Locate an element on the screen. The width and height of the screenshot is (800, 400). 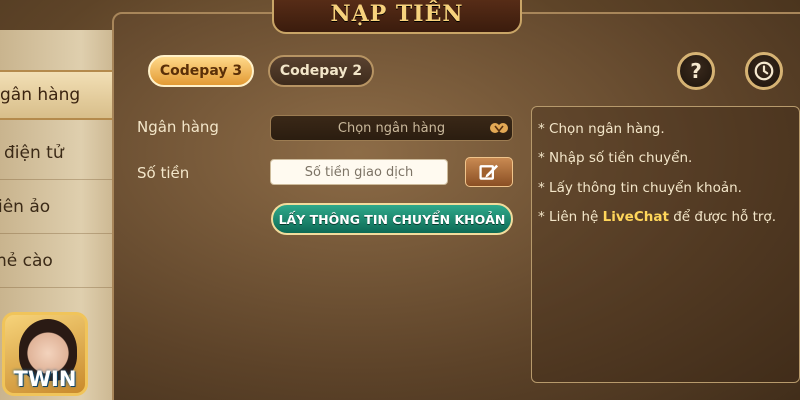
livechat-link: LiveChat is located at coordinates (636, 217).